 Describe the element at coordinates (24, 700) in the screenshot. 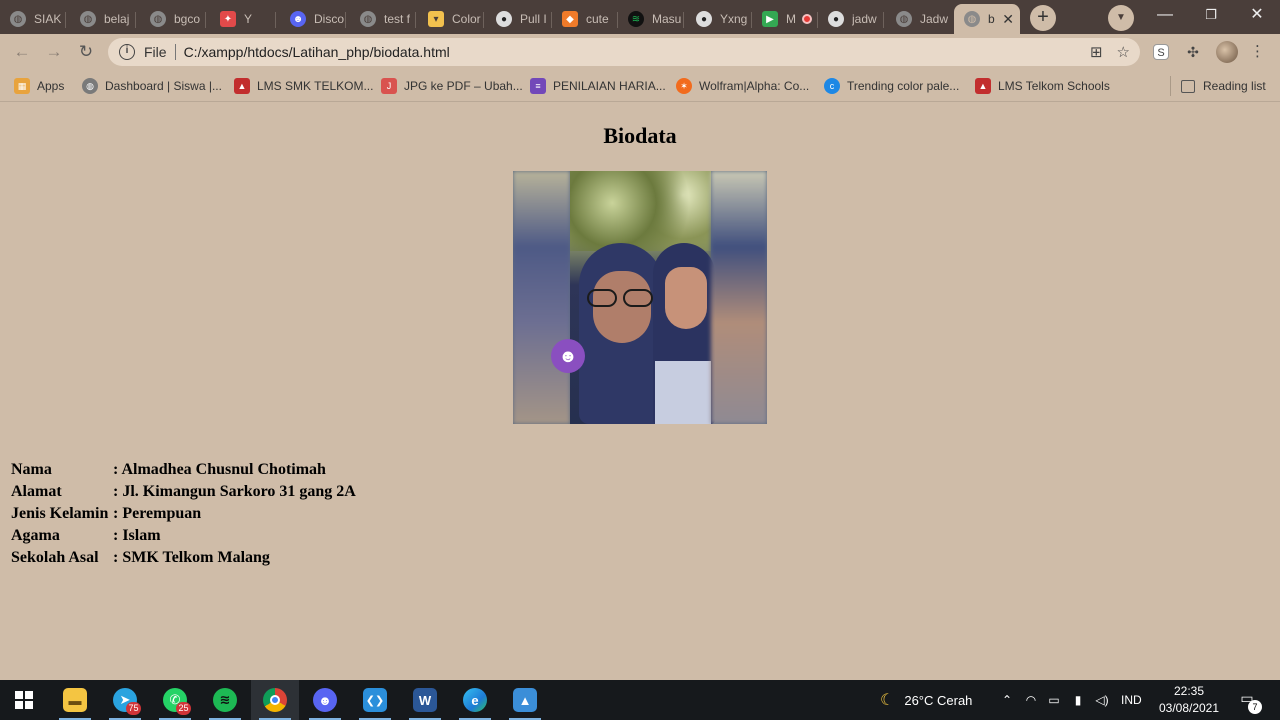

I see `start-button` at that location.